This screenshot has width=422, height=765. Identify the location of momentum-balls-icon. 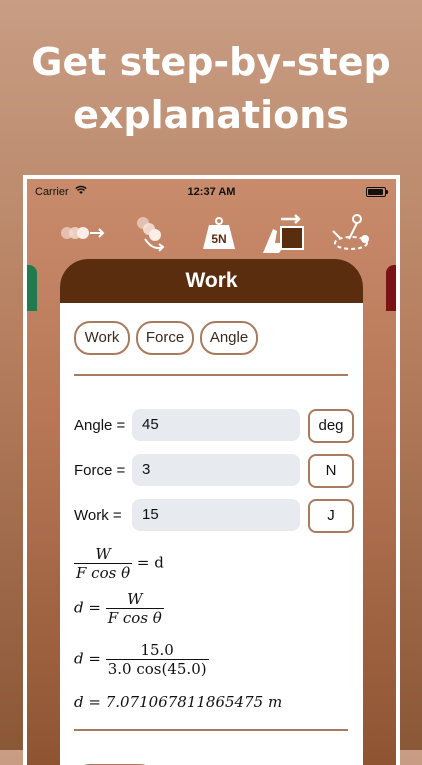
(81, 233).